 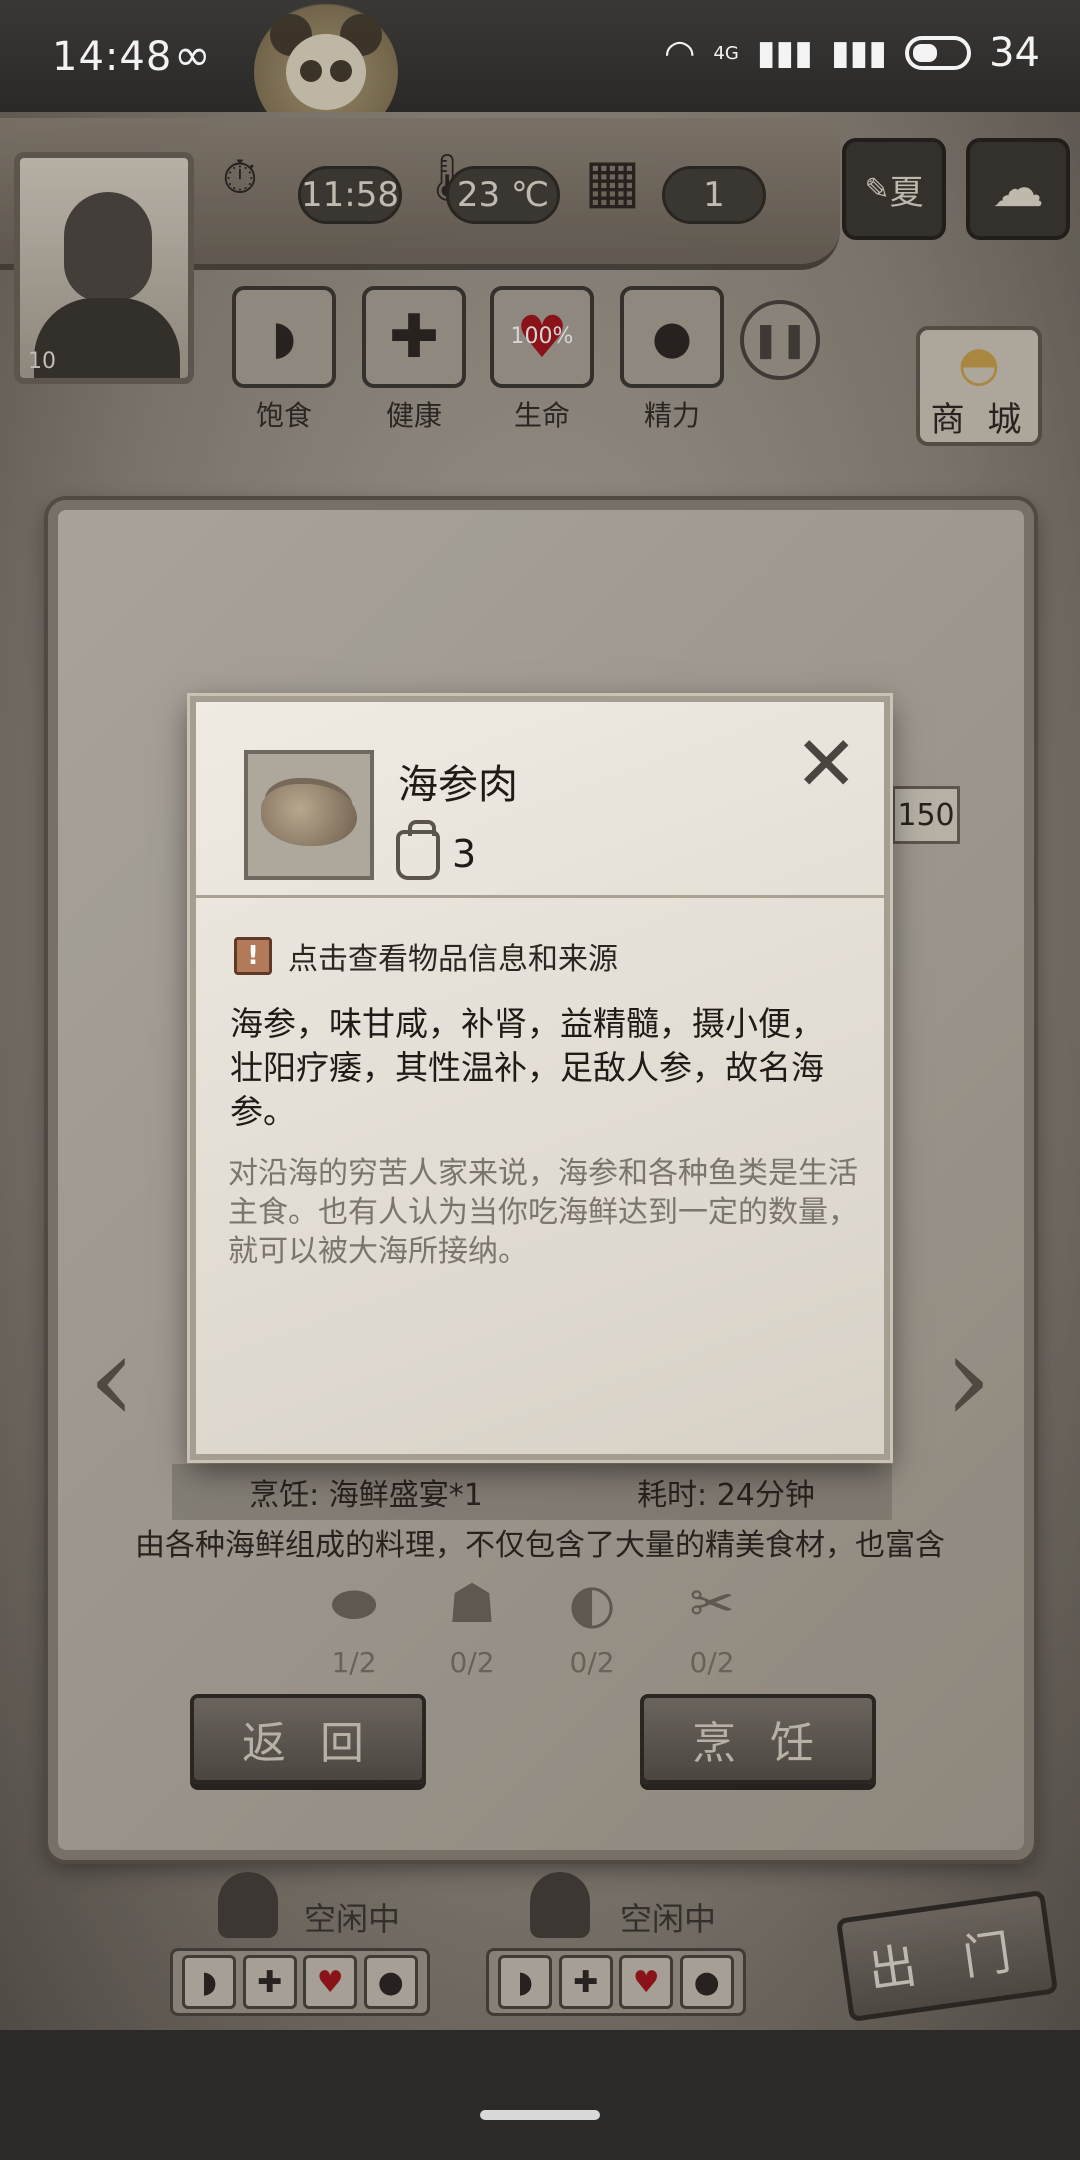 What do you see at coordinates (826, 764) in the screenshot?
I see `close-icon: ✕` at bounding box center [826, 764].